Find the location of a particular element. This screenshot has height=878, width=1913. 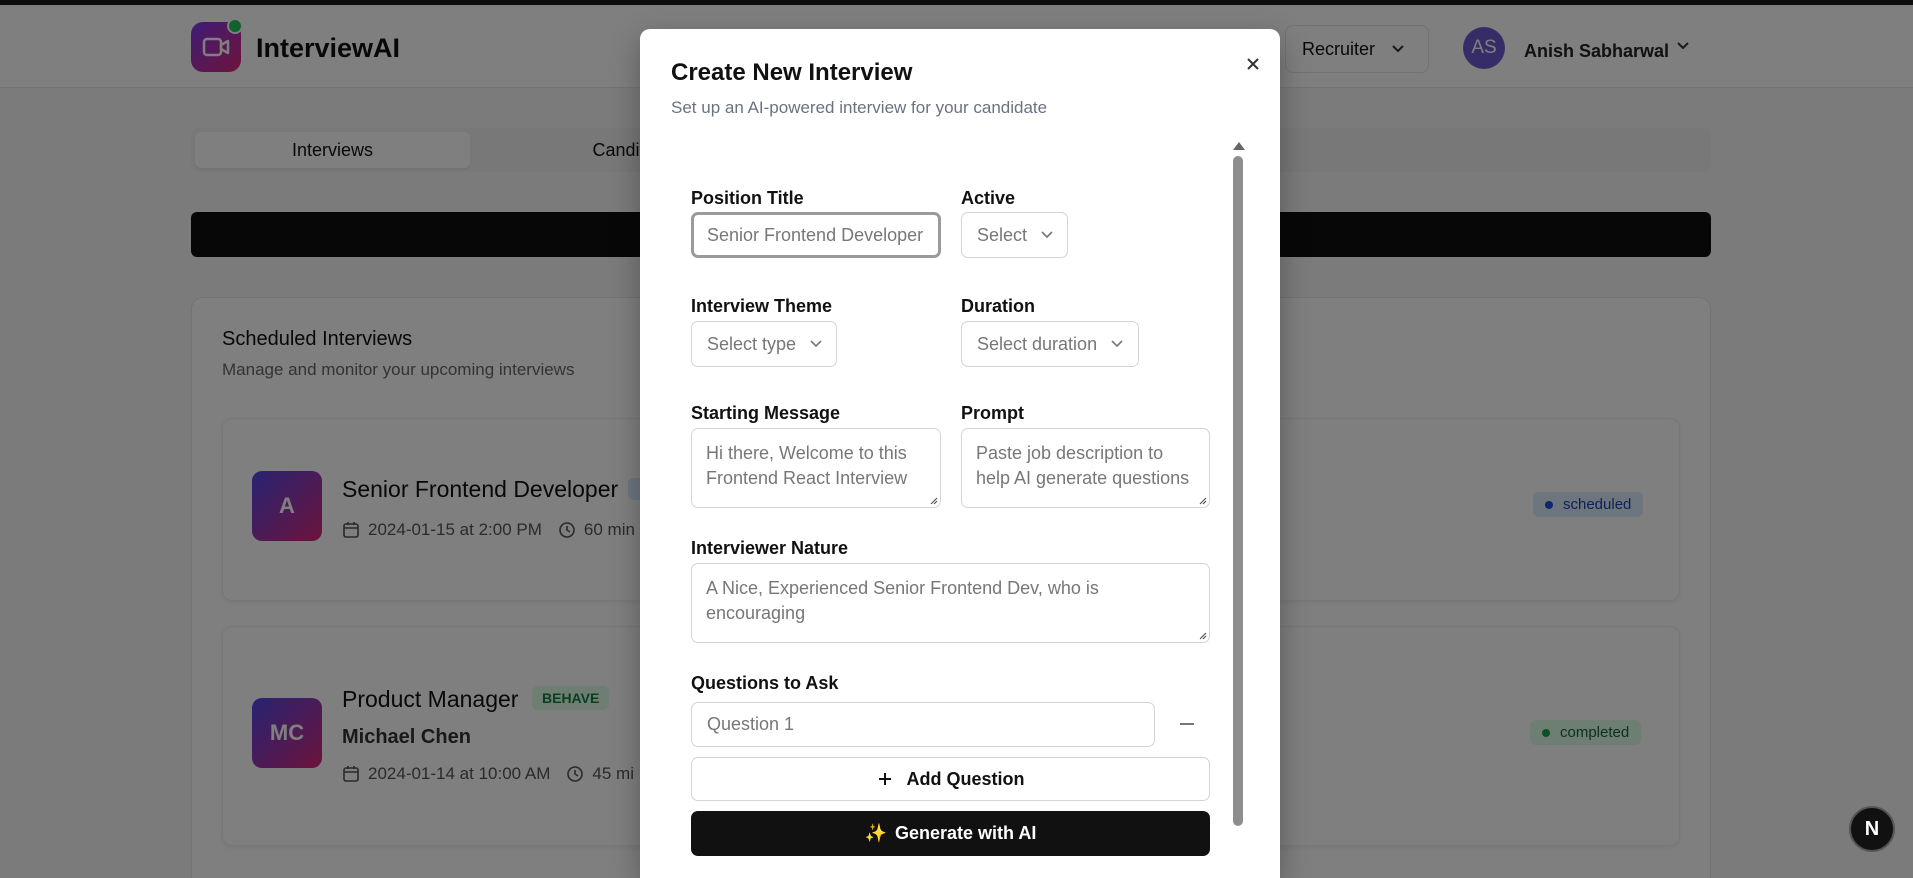

position-title-label: Position Title is located at coordinates (747, 198).